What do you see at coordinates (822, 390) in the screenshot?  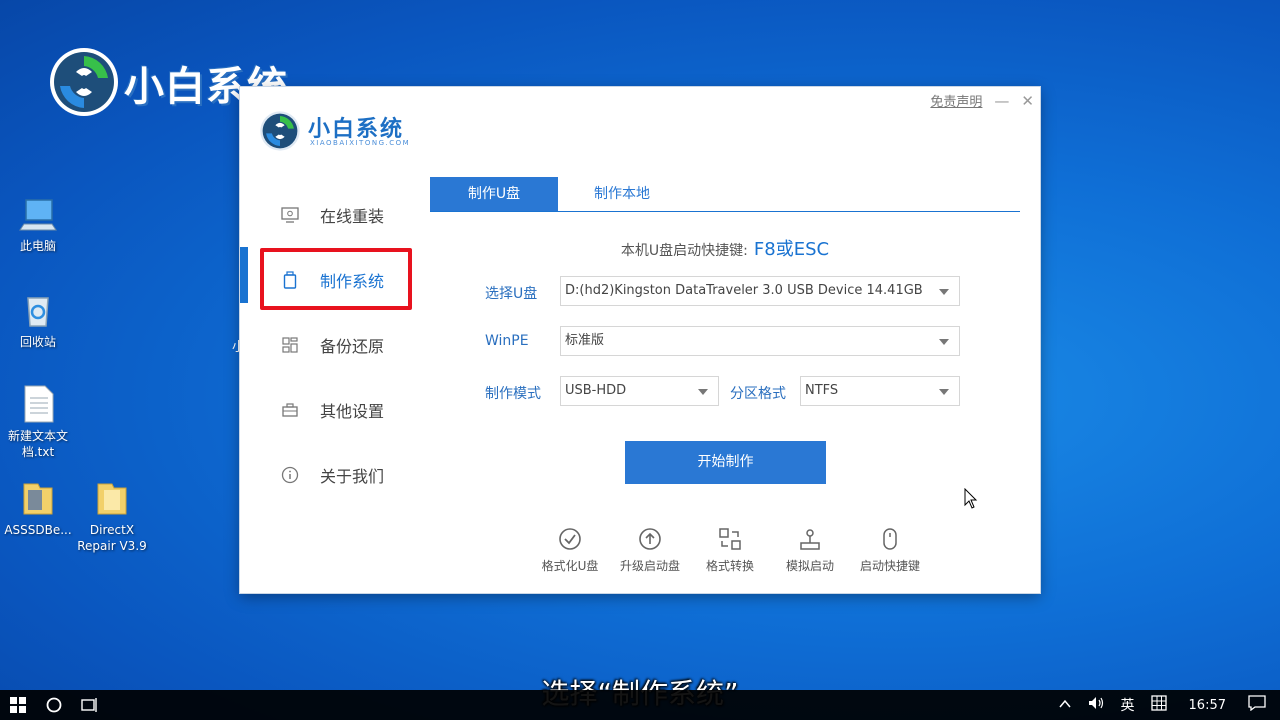 I see `partition-value: NTFS` at bounding box center [822, 390].